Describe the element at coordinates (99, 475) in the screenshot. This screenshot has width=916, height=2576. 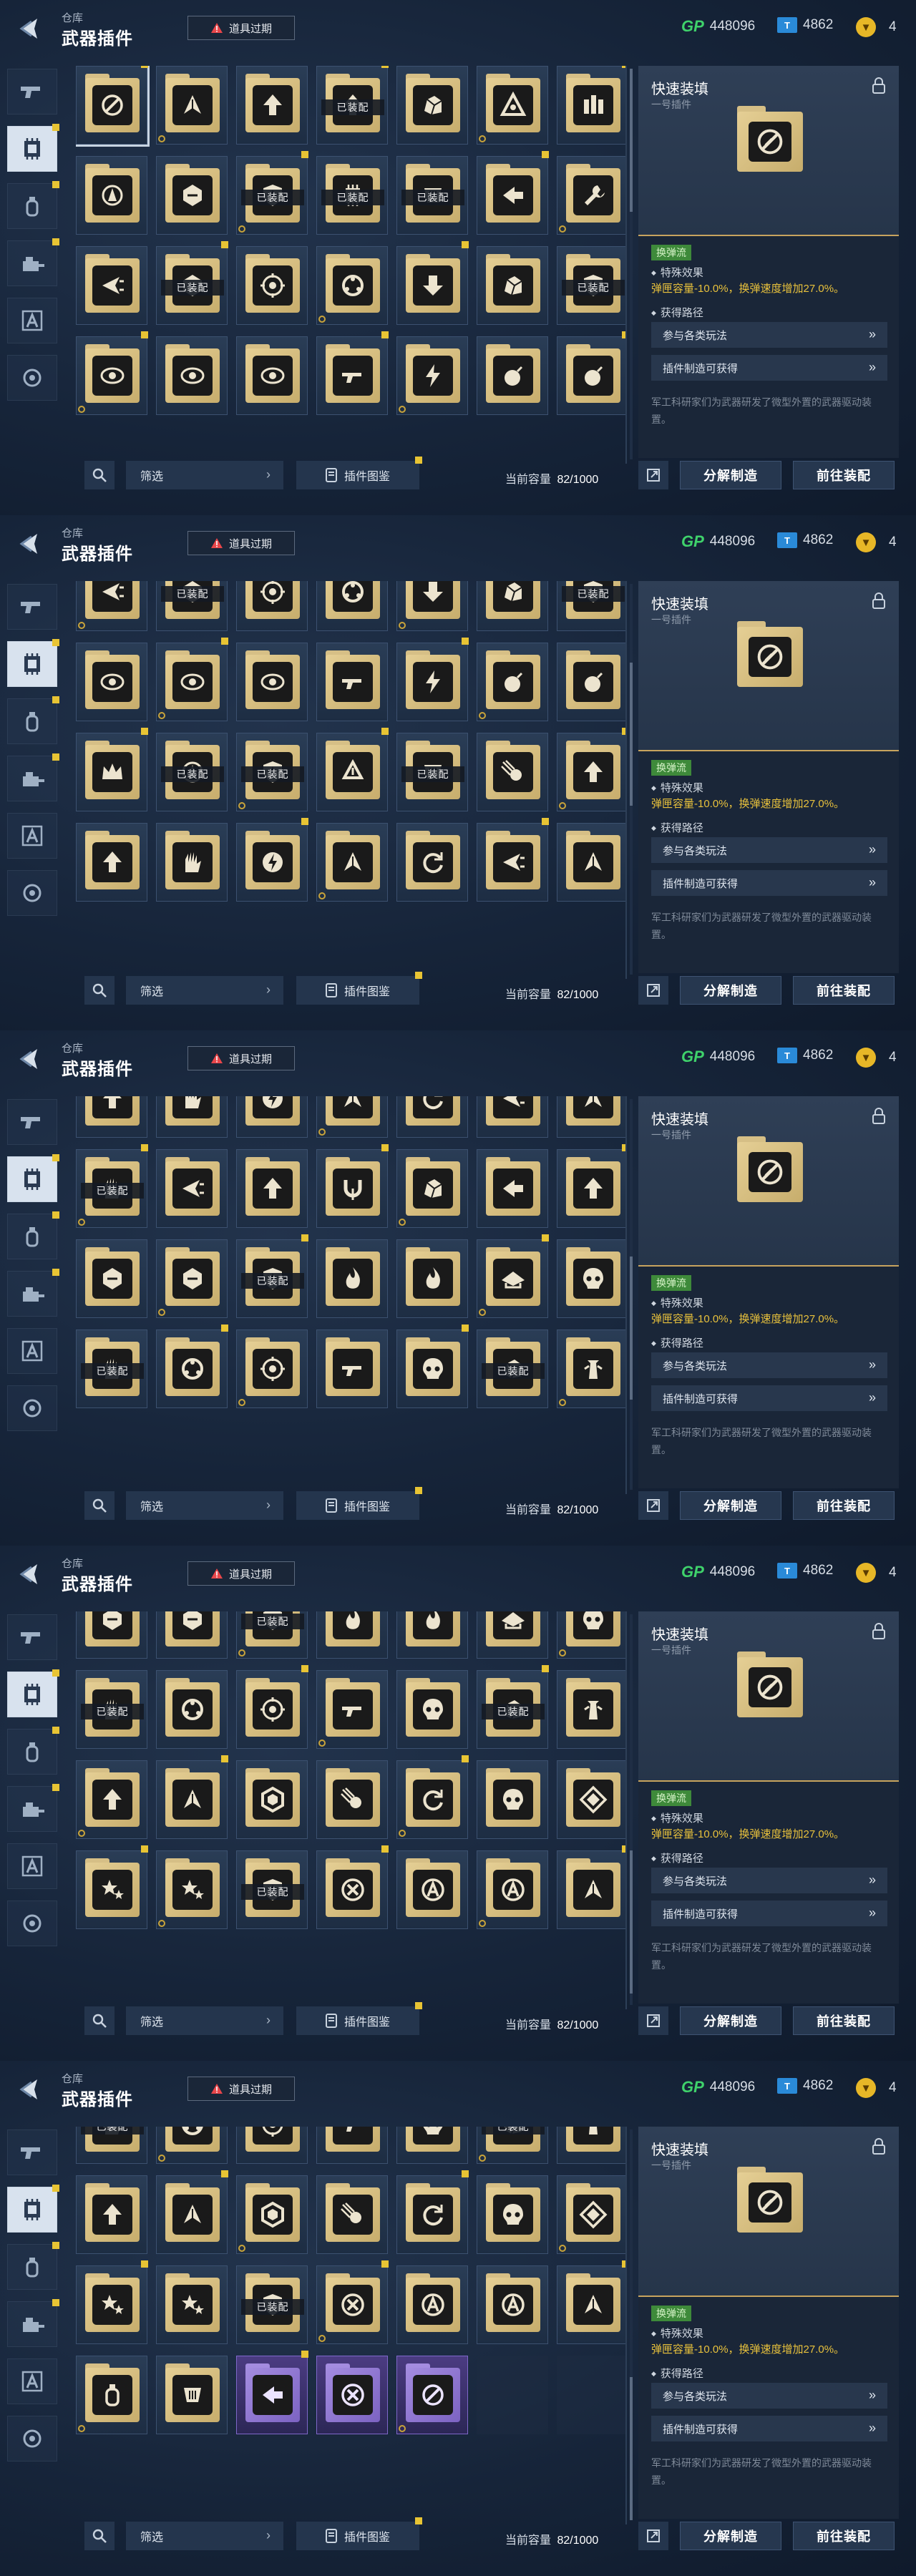
I see `search-button` at that location.